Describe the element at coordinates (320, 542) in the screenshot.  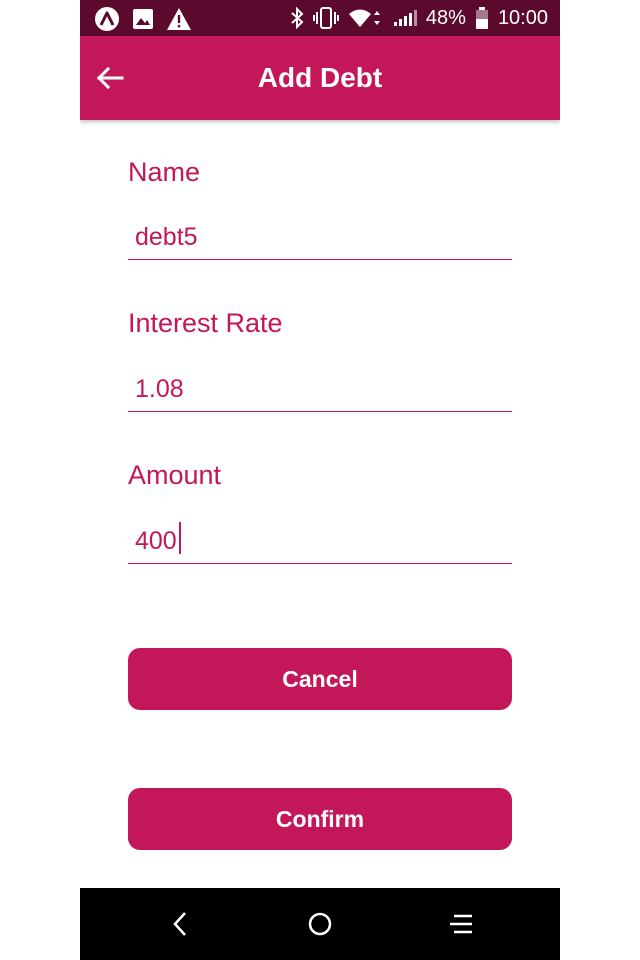
I see `amount-input` at that location.